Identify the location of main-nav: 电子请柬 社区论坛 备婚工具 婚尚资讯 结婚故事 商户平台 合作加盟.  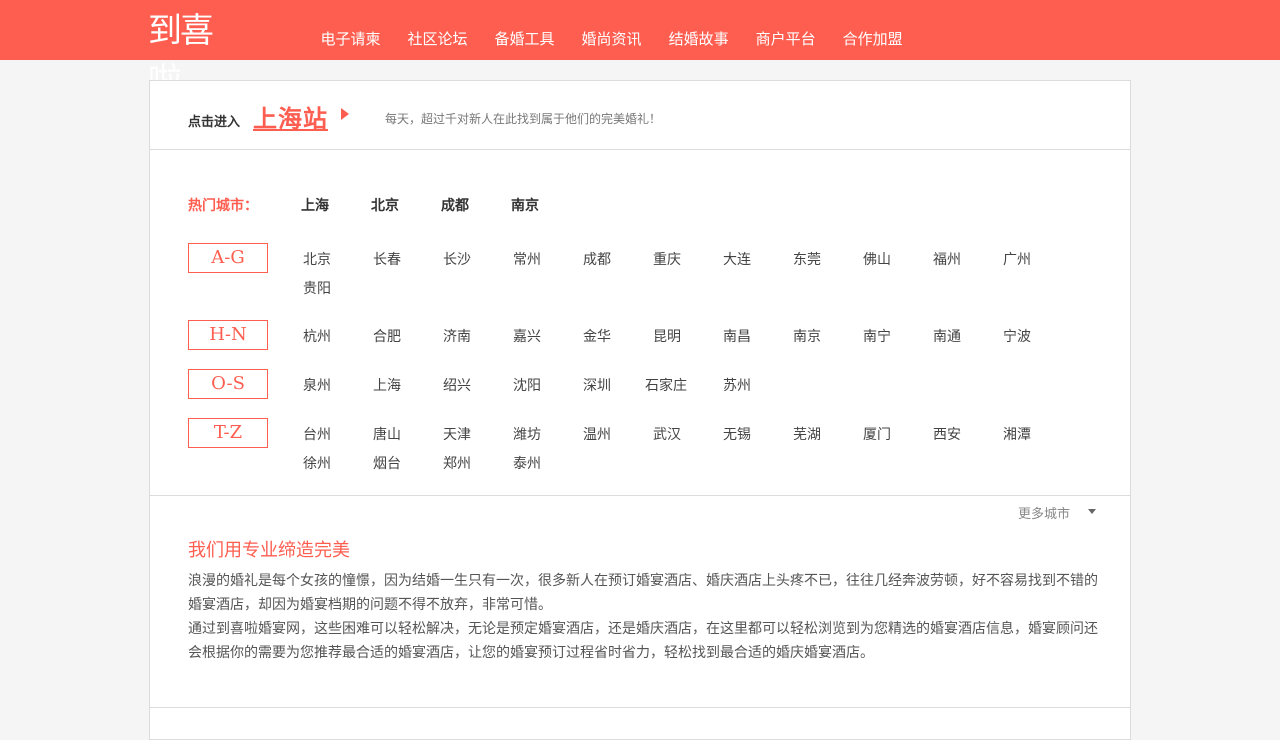
(611, 30).